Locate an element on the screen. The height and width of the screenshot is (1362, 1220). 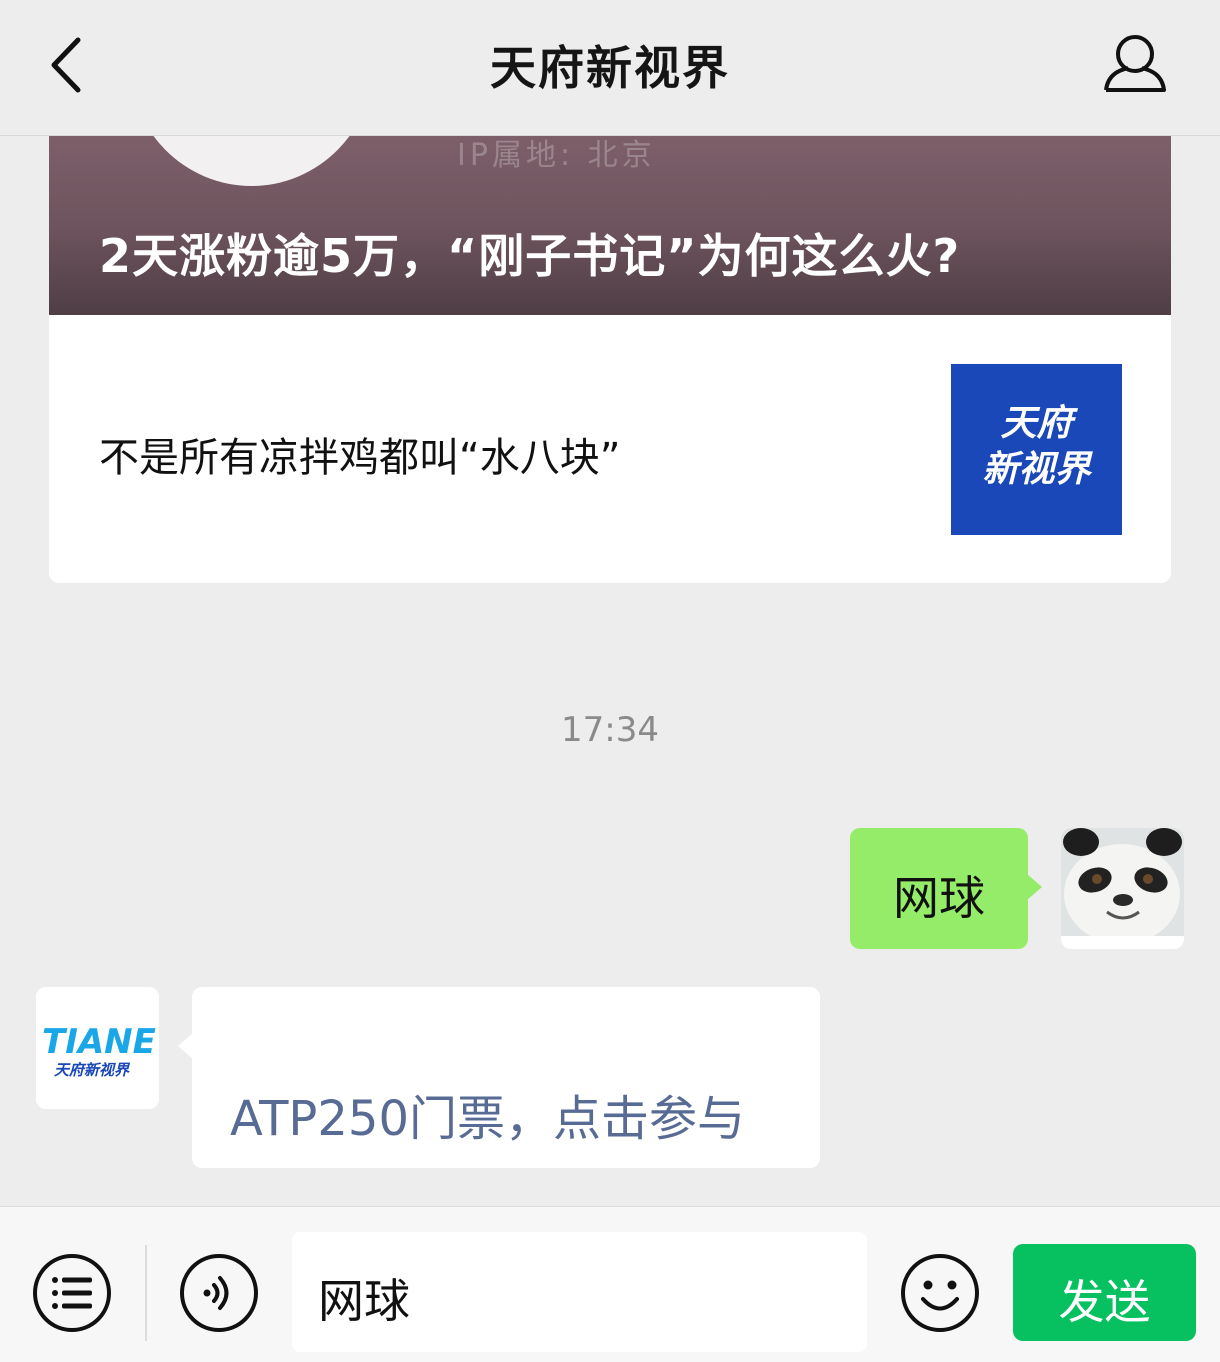
sub-article-title: 不是所有凉拌鸡都叫“水八块” is located at coordinates (360, 458).